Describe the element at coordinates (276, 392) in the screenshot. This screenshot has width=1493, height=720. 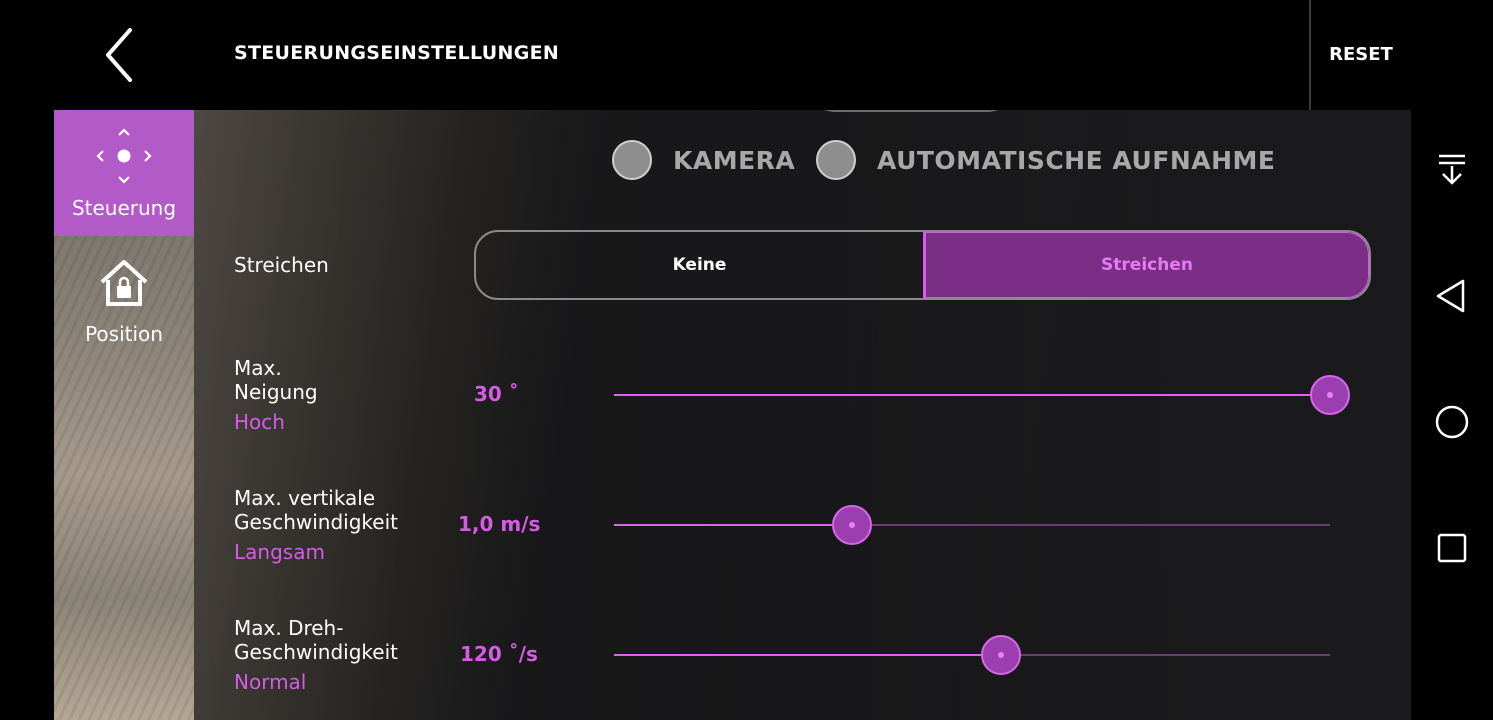
I see `label-line: Neigung` at that location.